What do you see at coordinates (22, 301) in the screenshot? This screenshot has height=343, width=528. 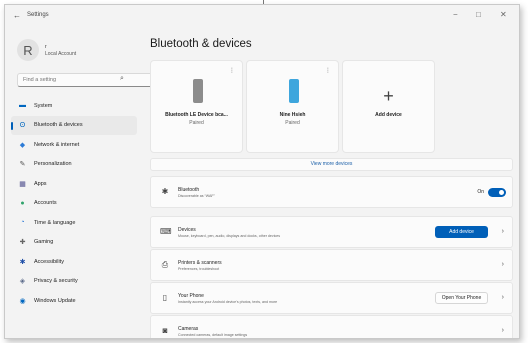 I see `update-icon: ◉` at bounding box center [22, 301].